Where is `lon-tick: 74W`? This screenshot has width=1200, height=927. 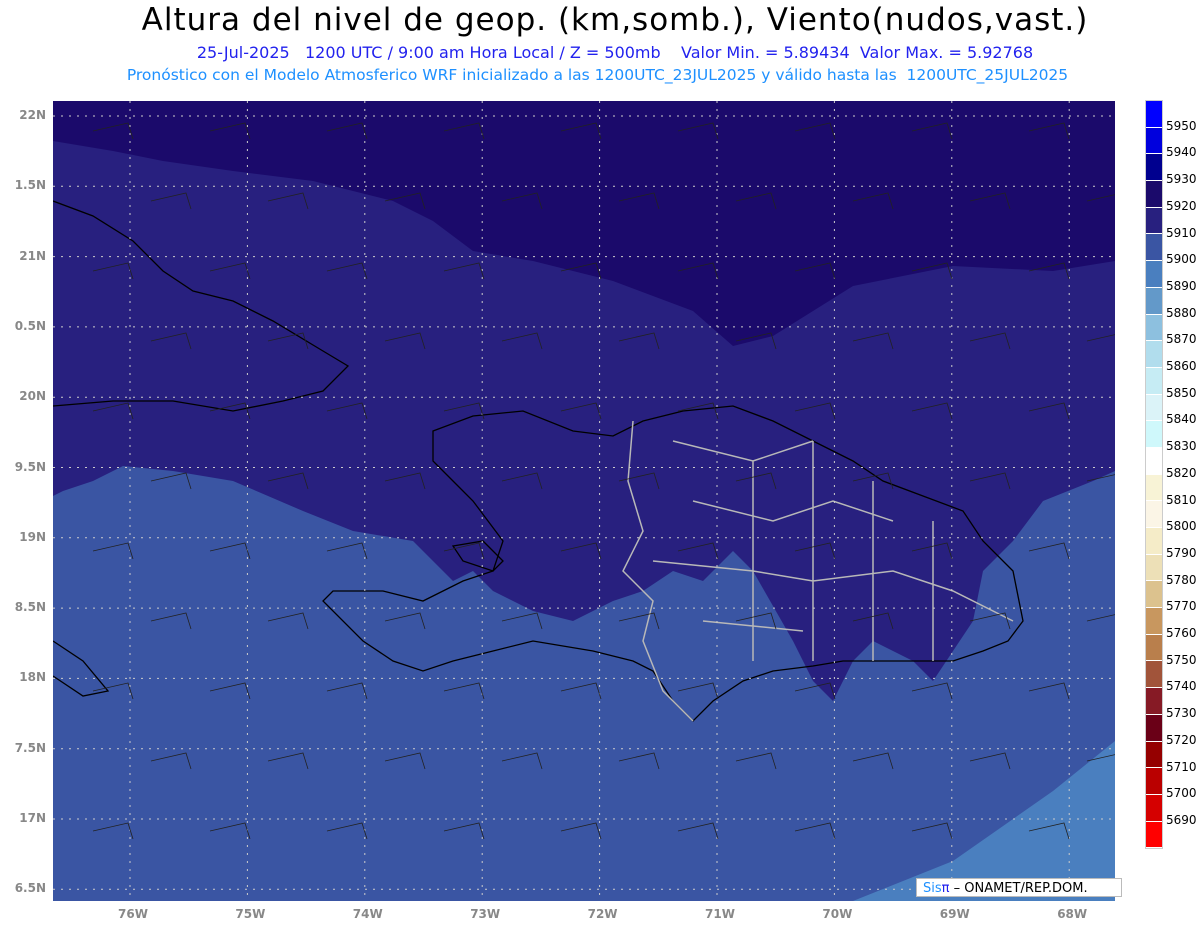 lon-tick: 74W is located at coordinates (367, 914).